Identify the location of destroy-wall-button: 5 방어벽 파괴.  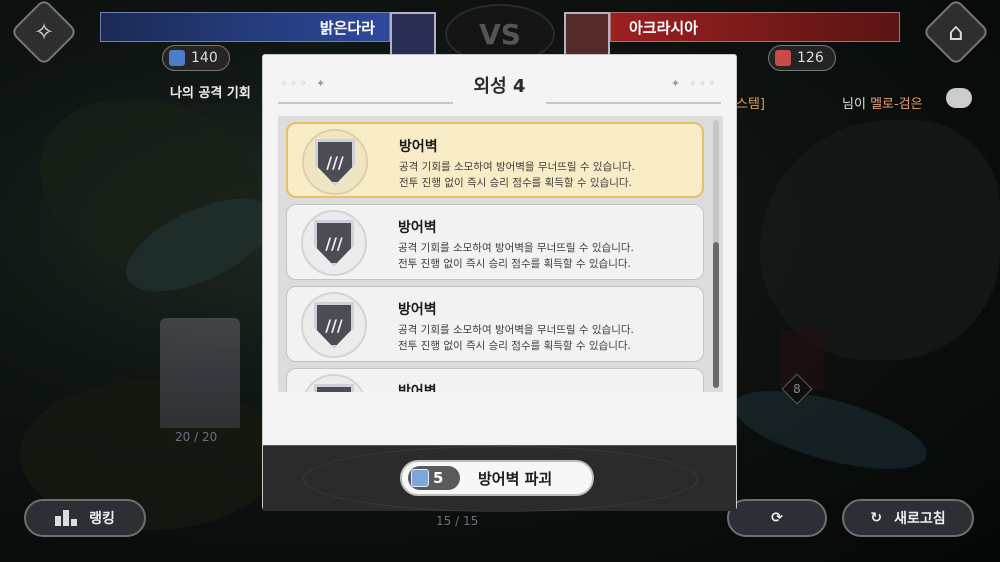
(497, 478).